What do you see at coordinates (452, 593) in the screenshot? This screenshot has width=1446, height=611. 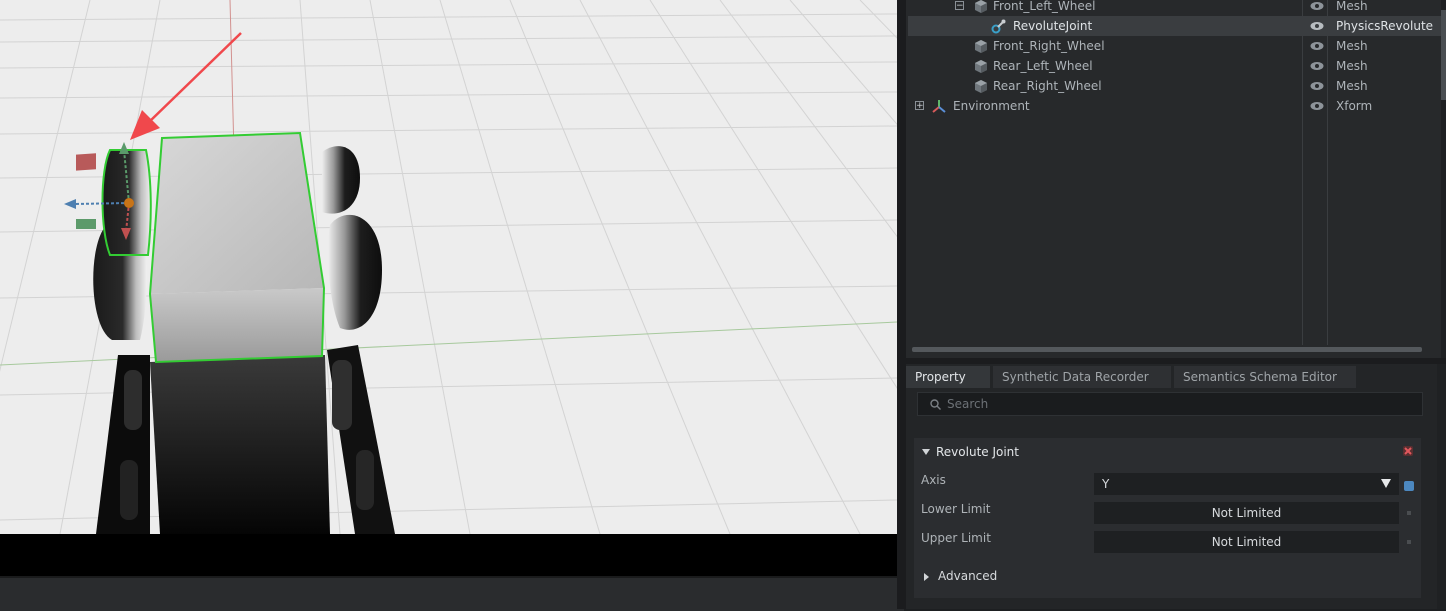 I see `bottom-panel-strip` at bounding box center [452, 593].